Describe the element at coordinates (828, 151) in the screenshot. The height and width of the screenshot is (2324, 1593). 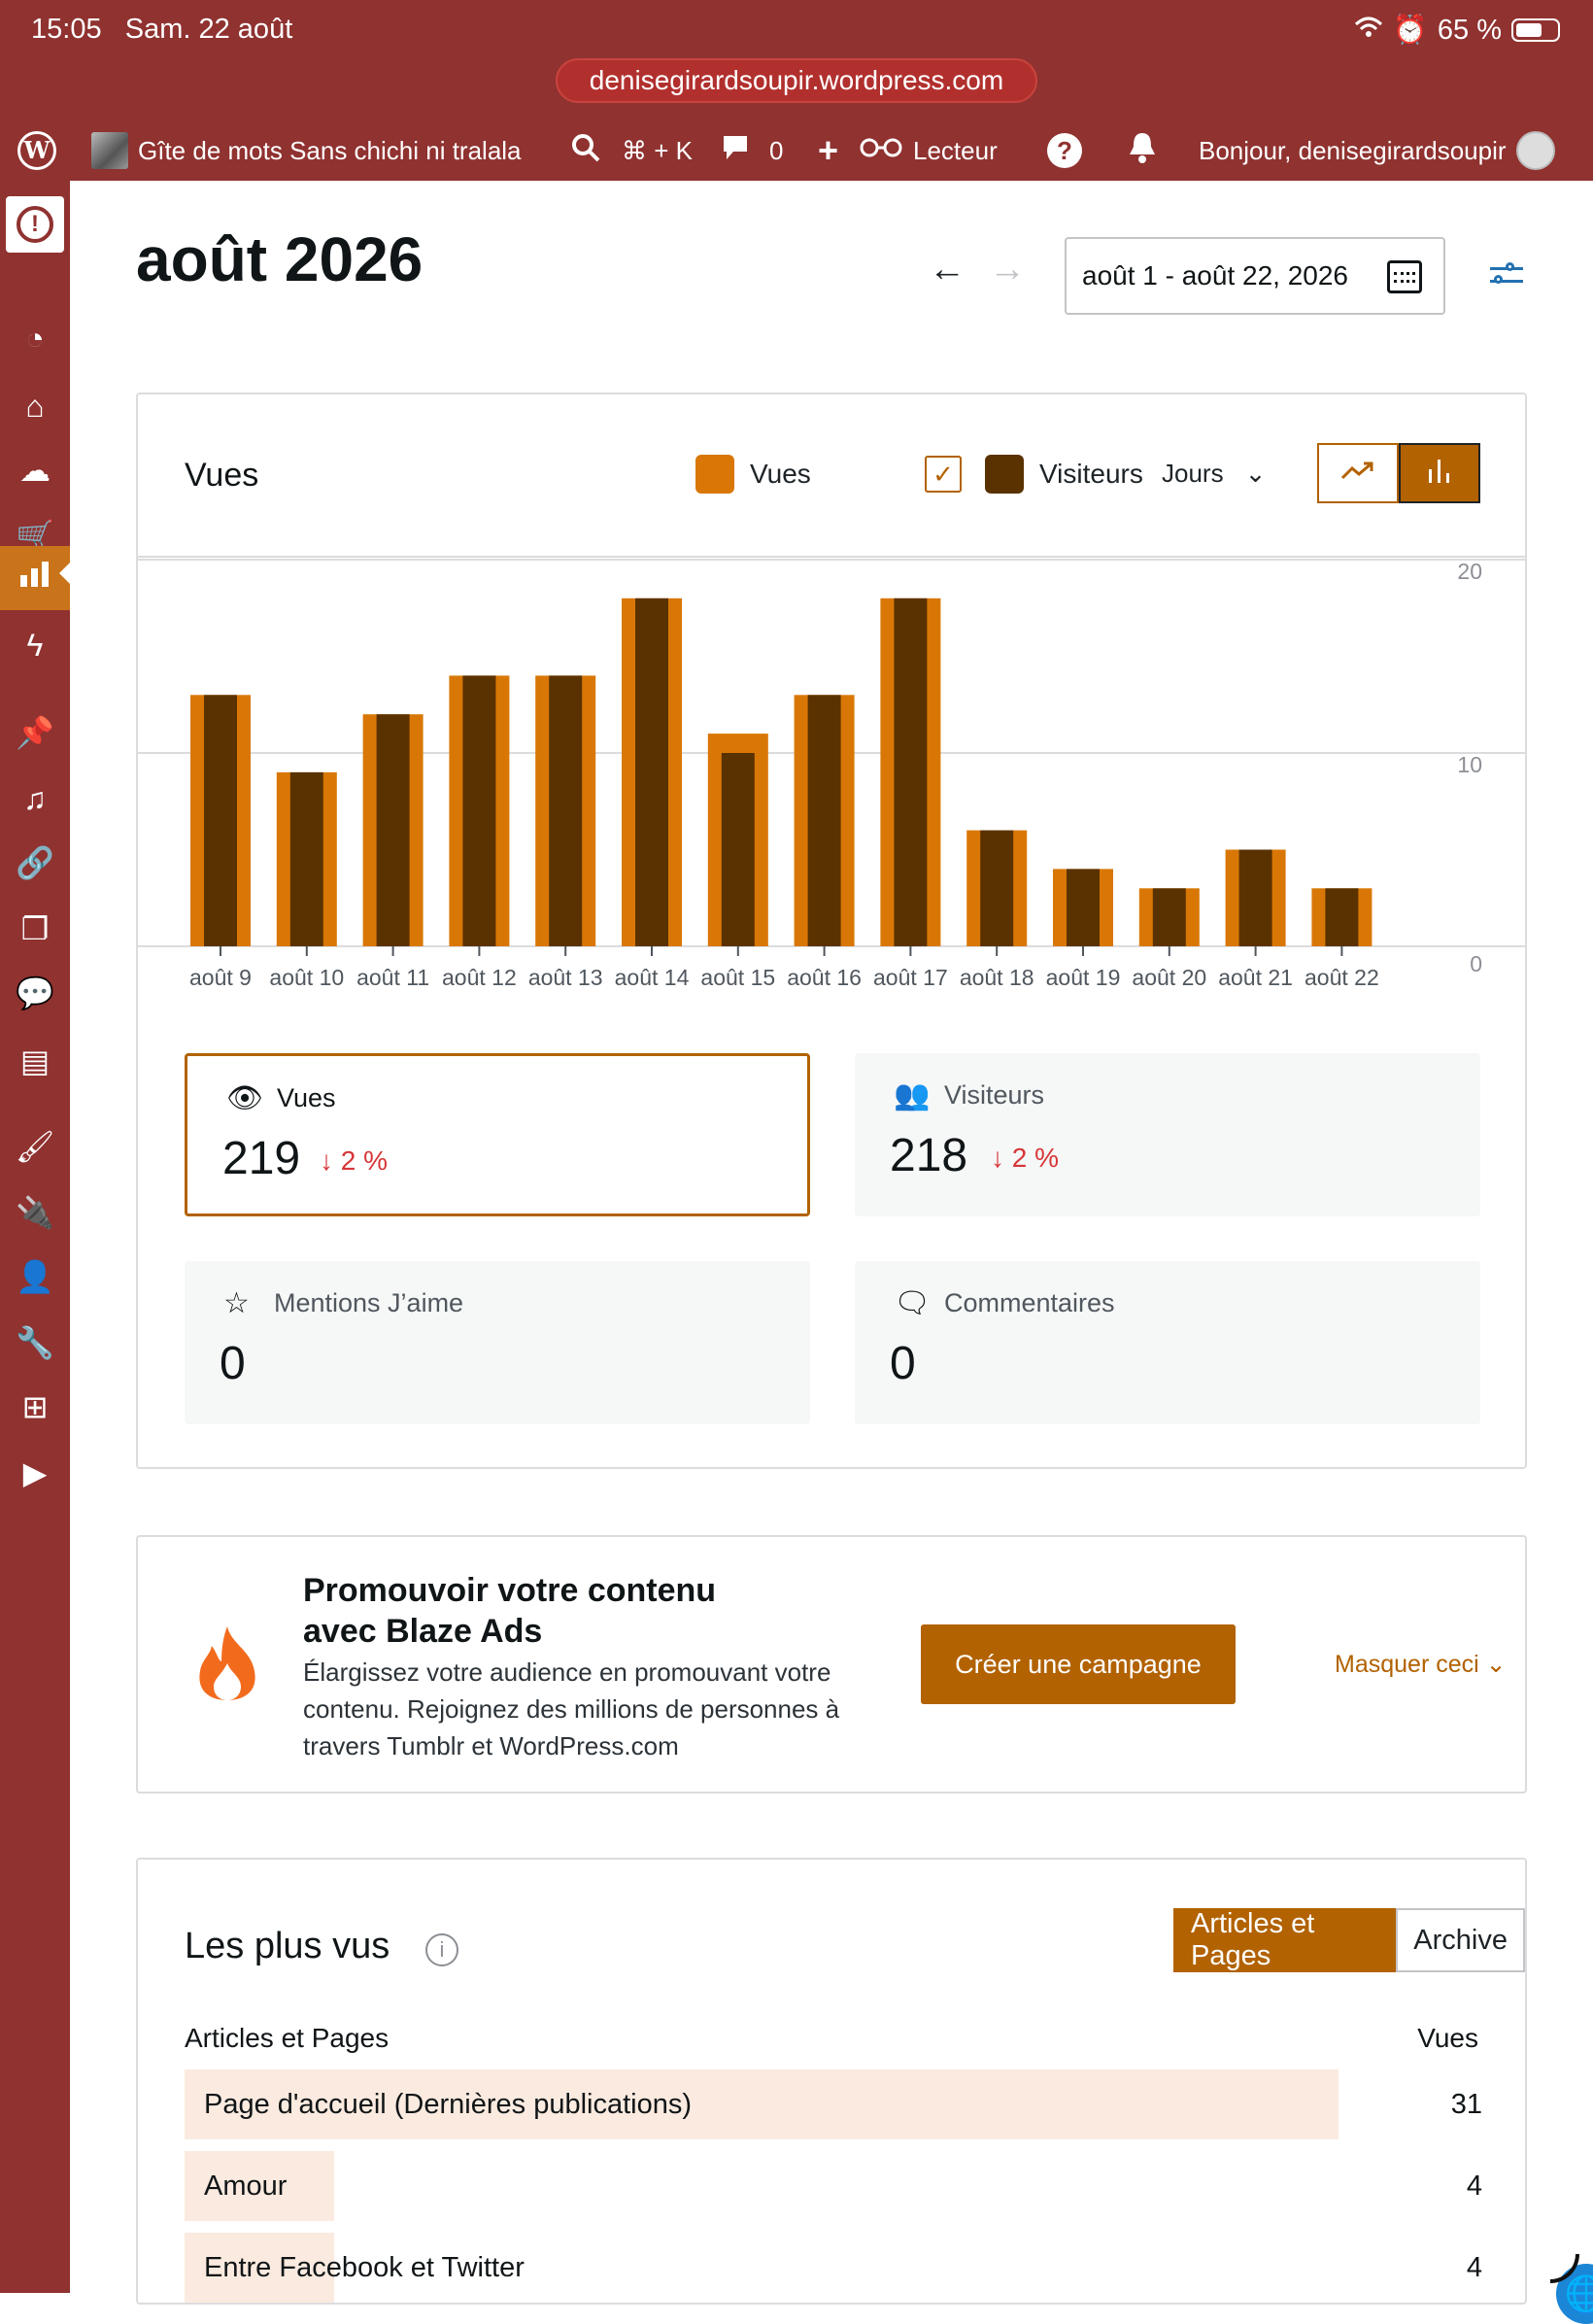
I see `new-post-button: +` at that location.